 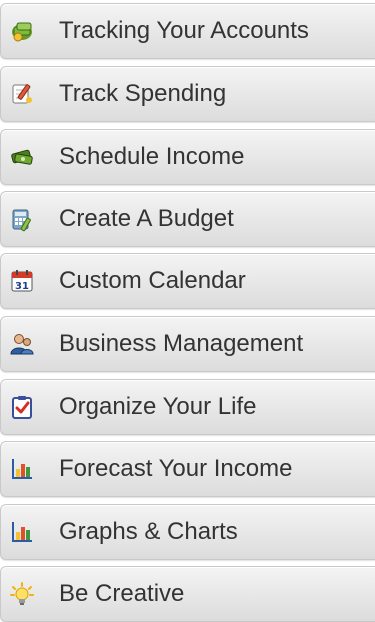 What do you see at coordinates (22, 286) in the screenshot?
I see `svg-text: 31` at bounding box center [22, 286].